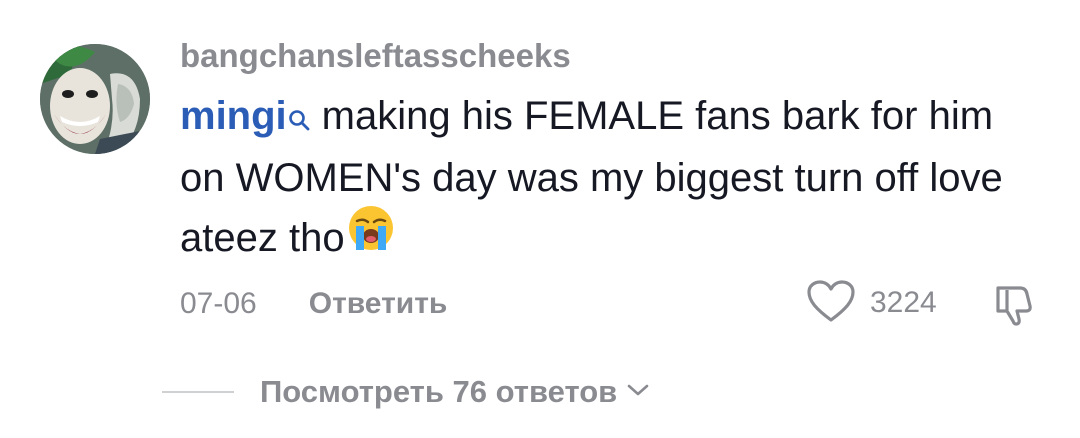 The image size is (1080, 438). What do you see at coordinates (1014, 304) in the screenshot?
I see `thumbs-down-icon` at bounding box center [1014, 304].